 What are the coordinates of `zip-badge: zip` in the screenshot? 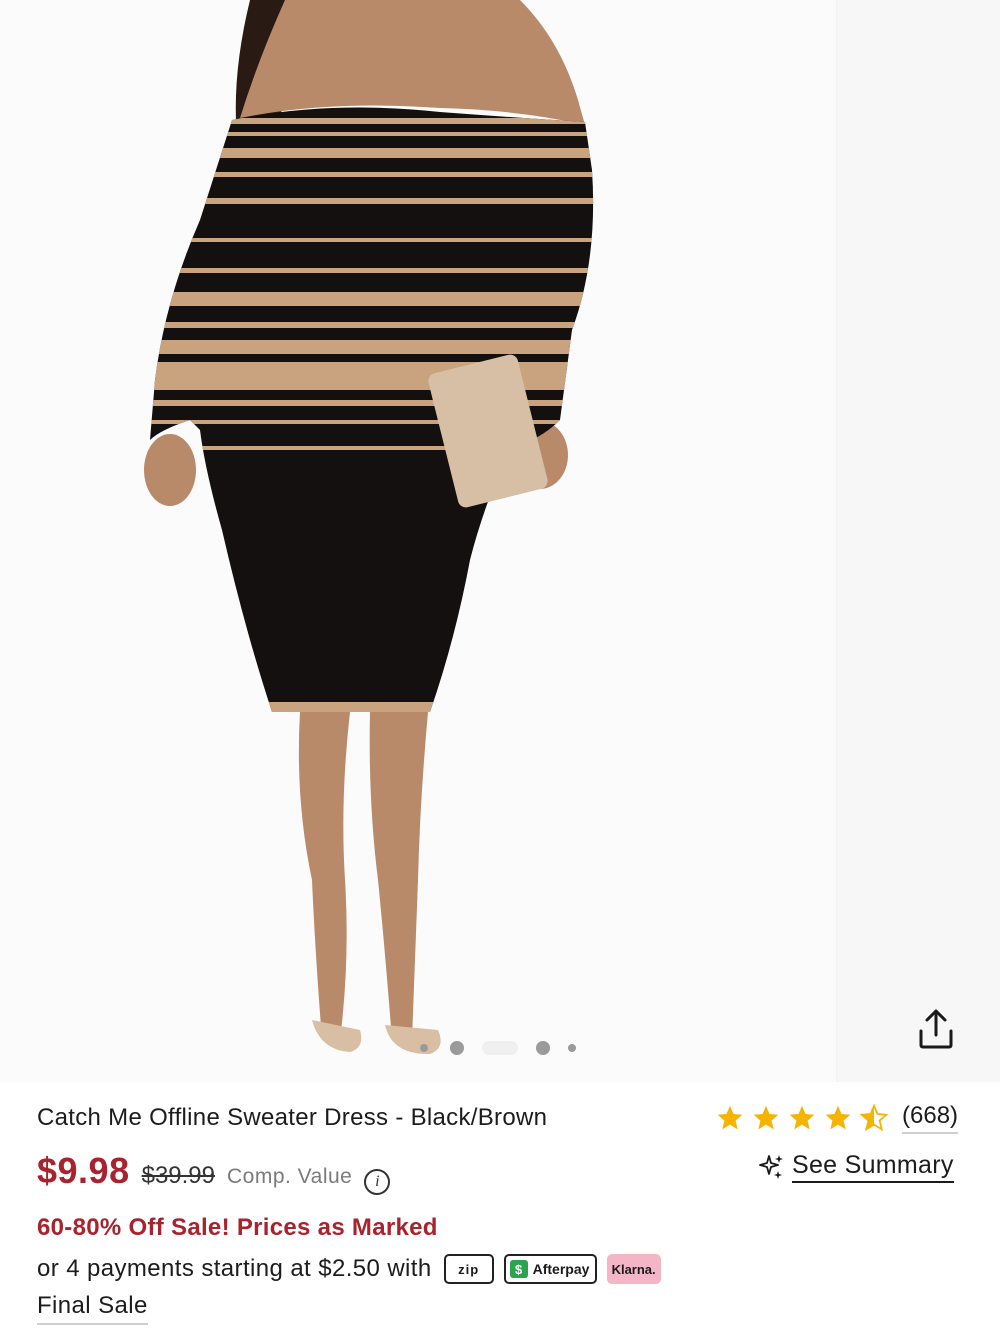 It's located at (468, 1269).